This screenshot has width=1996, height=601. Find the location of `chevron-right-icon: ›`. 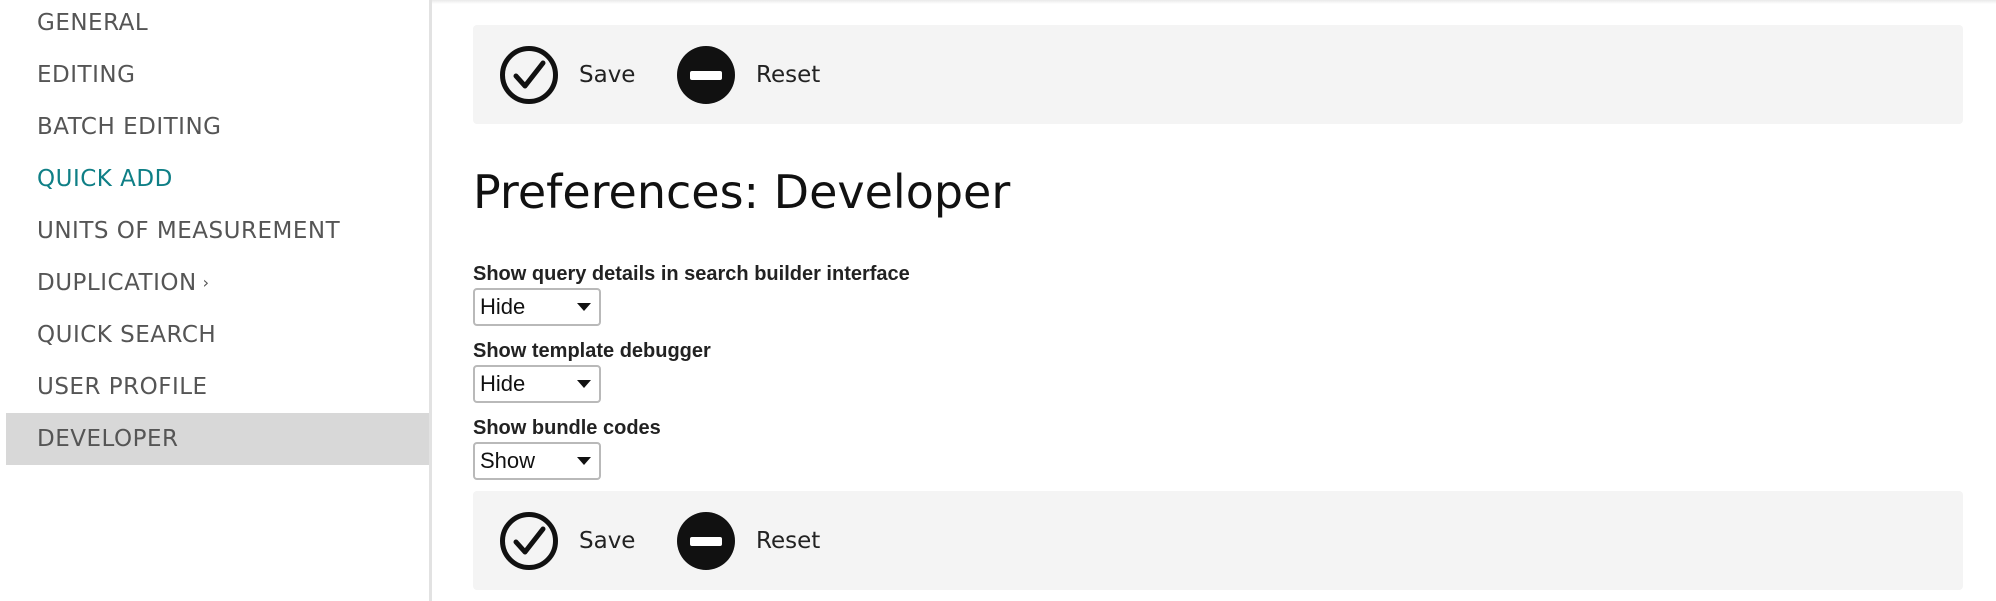

chevron-right-icon: › is located at coordinates (206, 282).